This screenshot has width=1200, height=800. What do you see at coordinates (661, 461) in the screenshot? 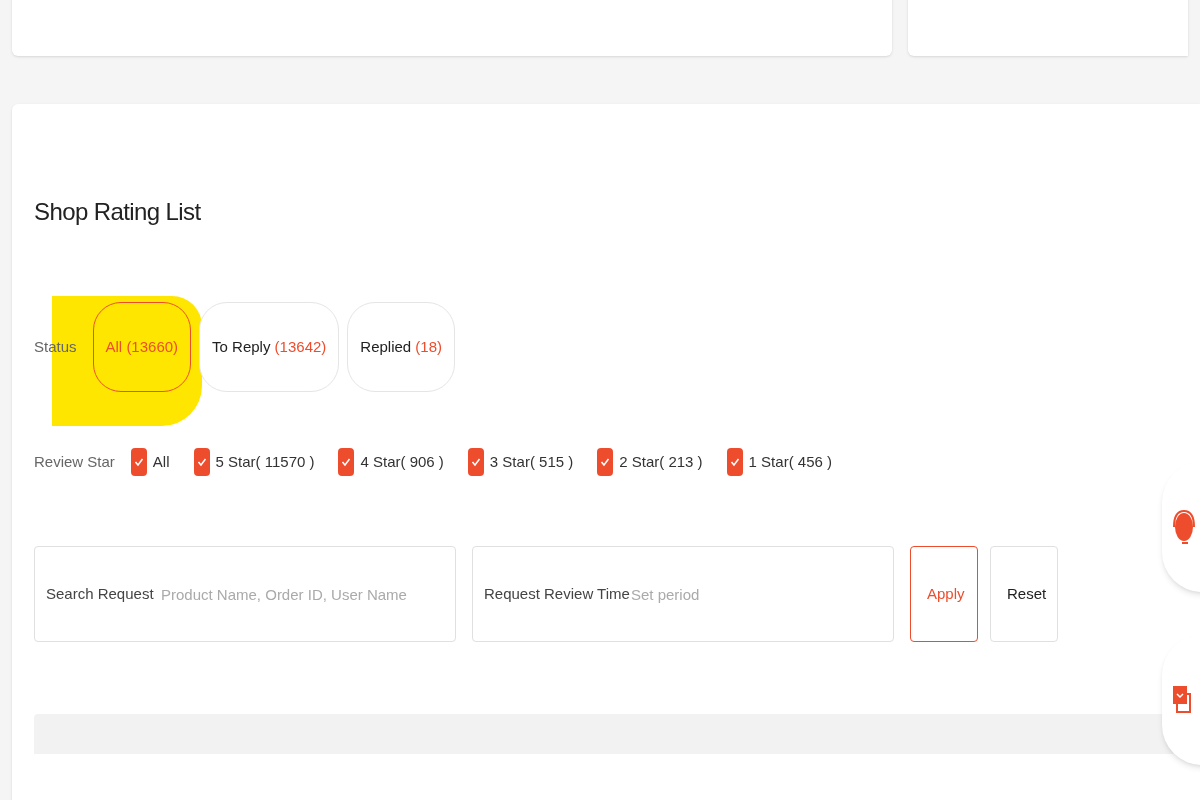
I see `star-filter-label: 2 Star( 213 )` at bounding box center [661, 461].